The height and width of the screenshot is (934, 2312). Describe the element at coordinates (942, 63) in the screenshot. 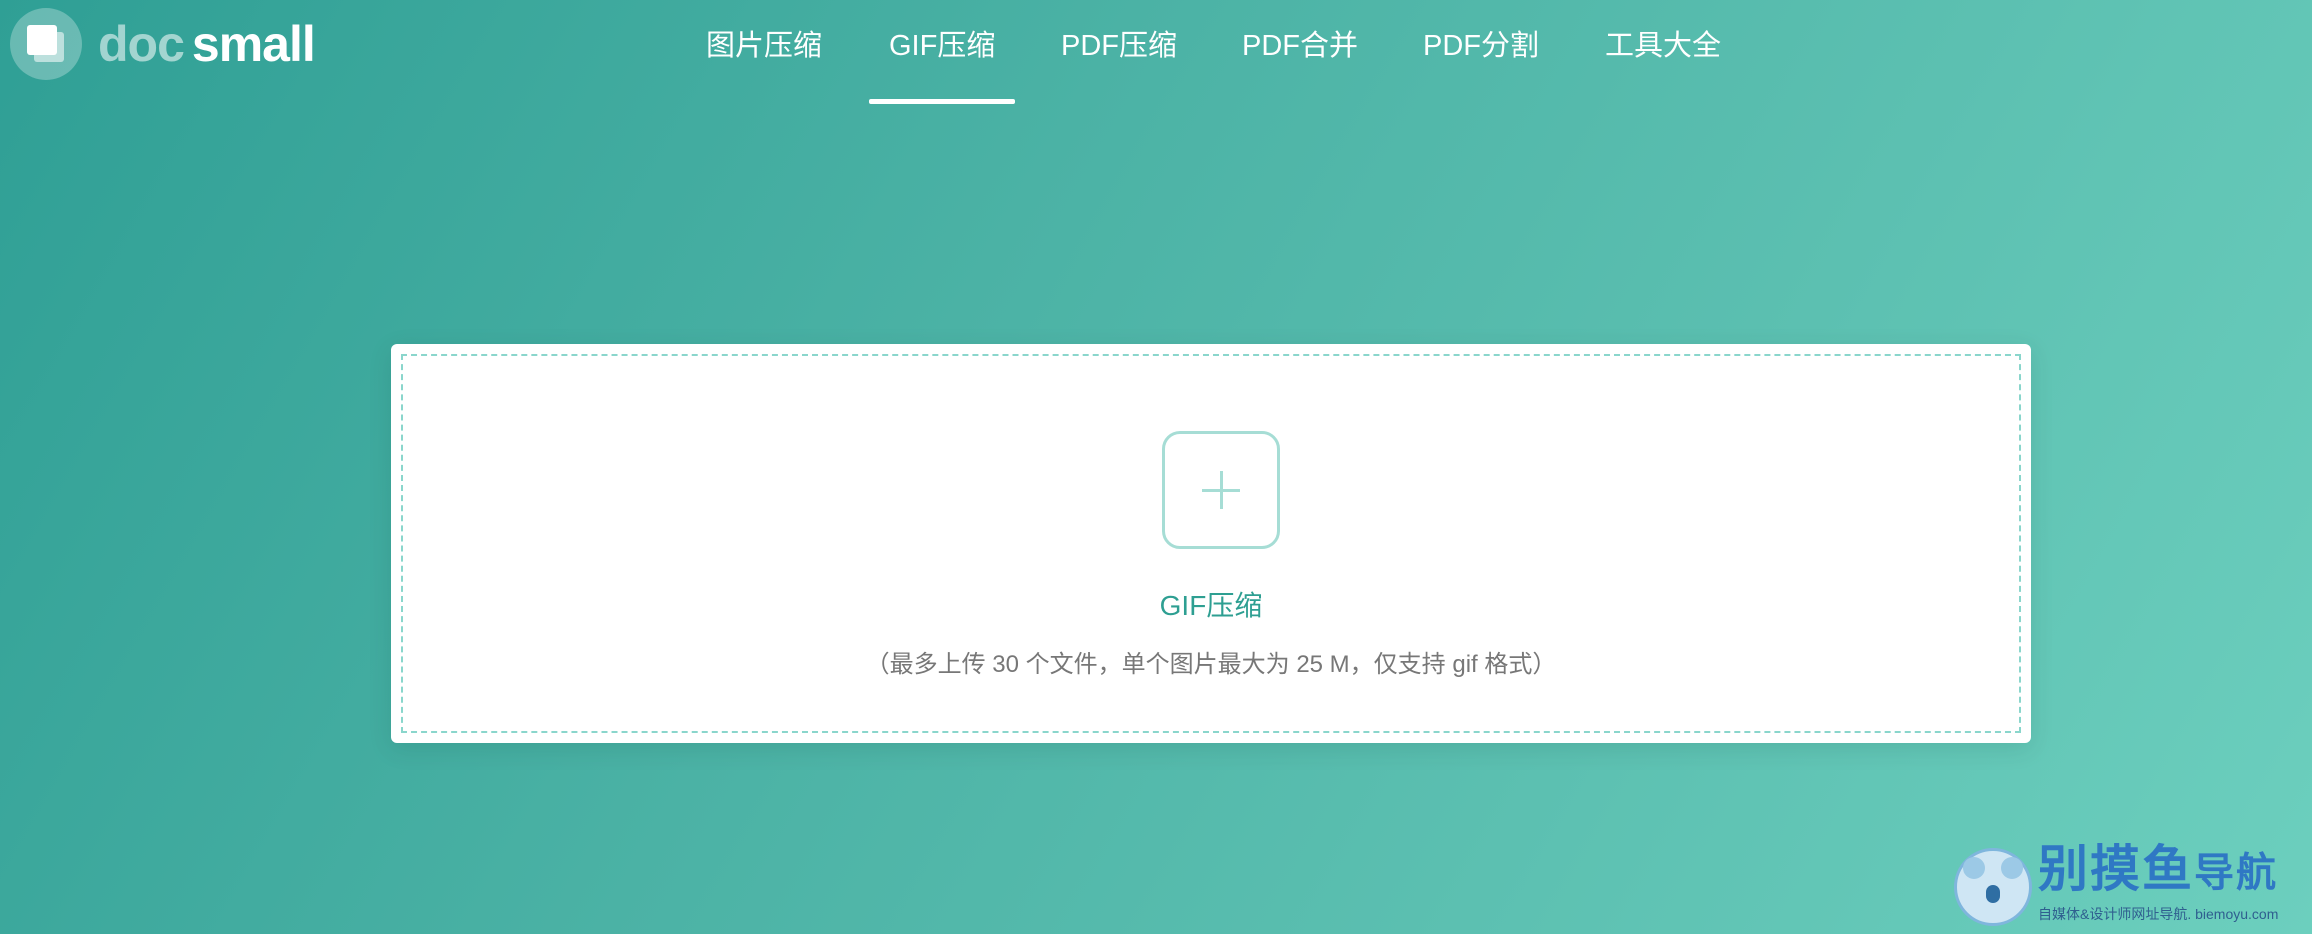

I see `nav-gif-compress: GIF压缩` at that location.